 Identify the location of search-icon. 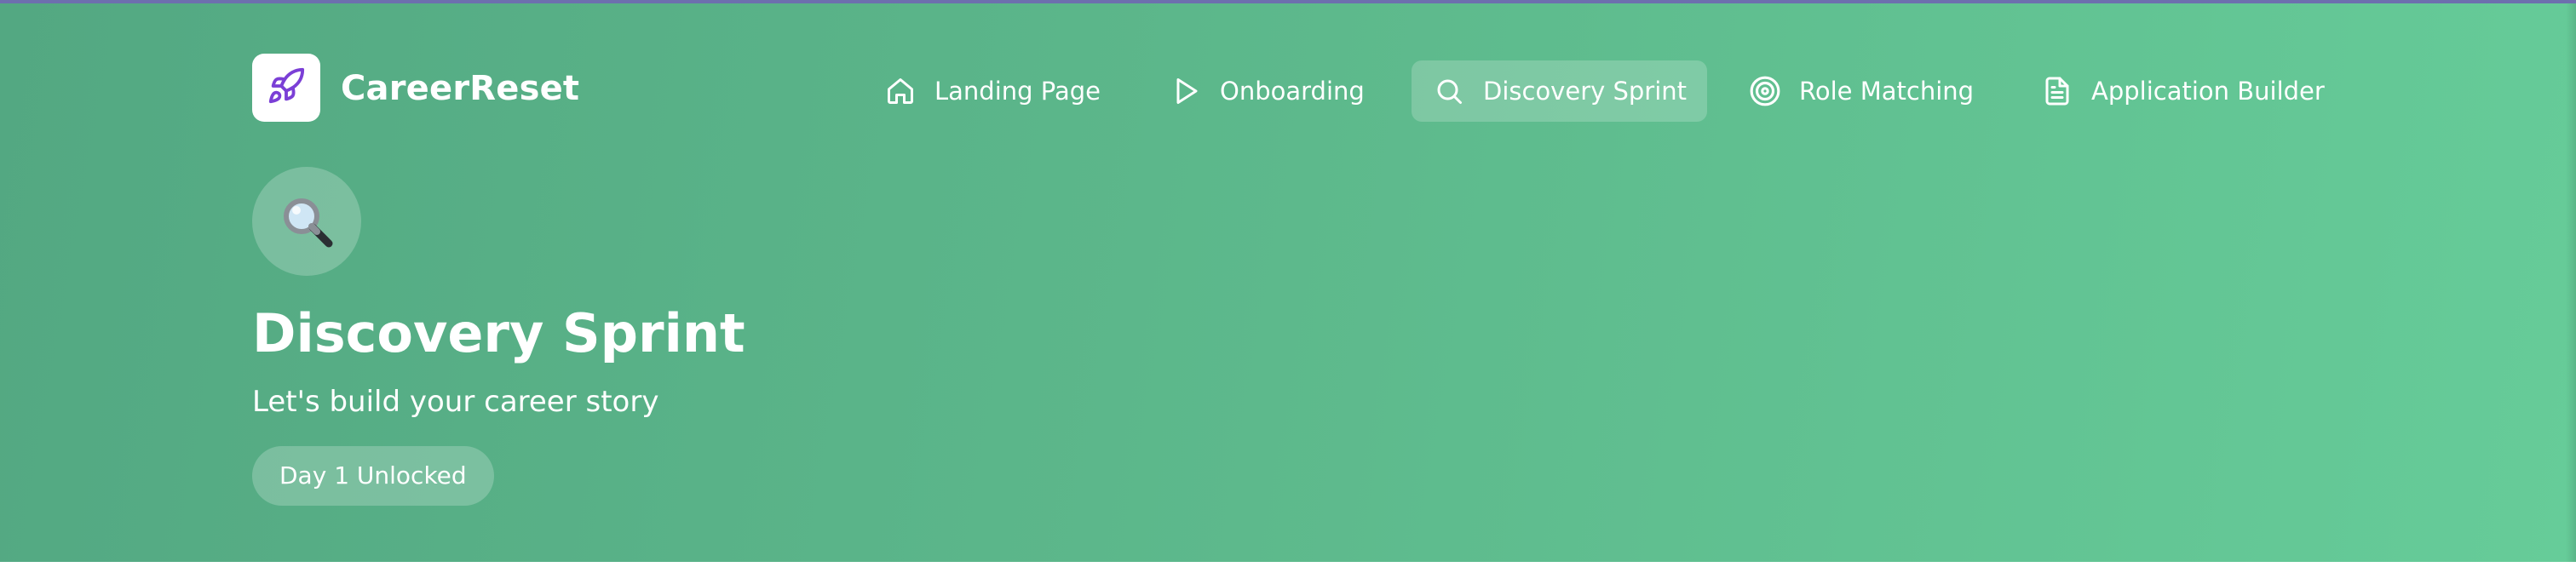
(1449, 91).